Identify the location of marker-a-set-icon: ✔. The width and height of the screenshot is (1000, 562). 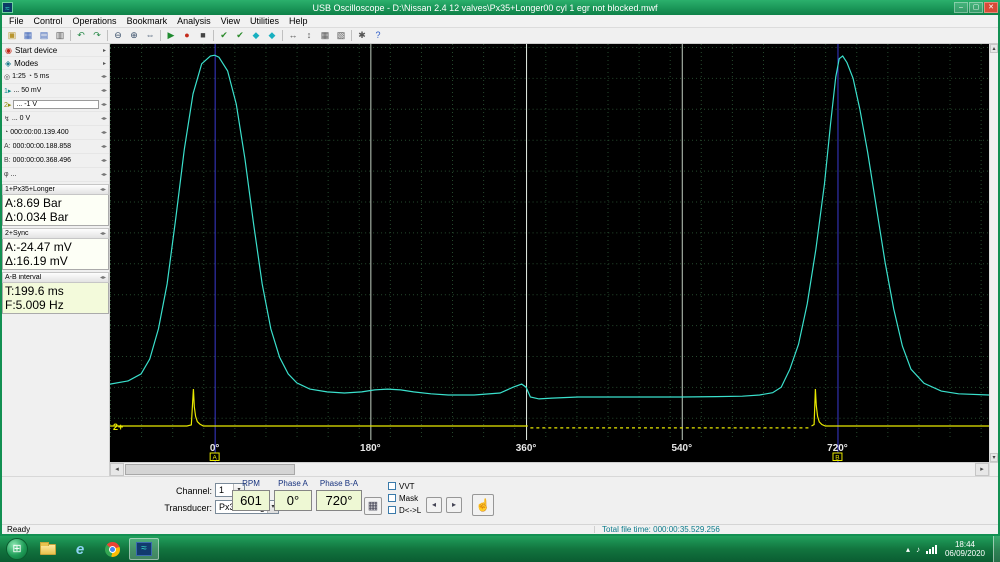
(224, 35).